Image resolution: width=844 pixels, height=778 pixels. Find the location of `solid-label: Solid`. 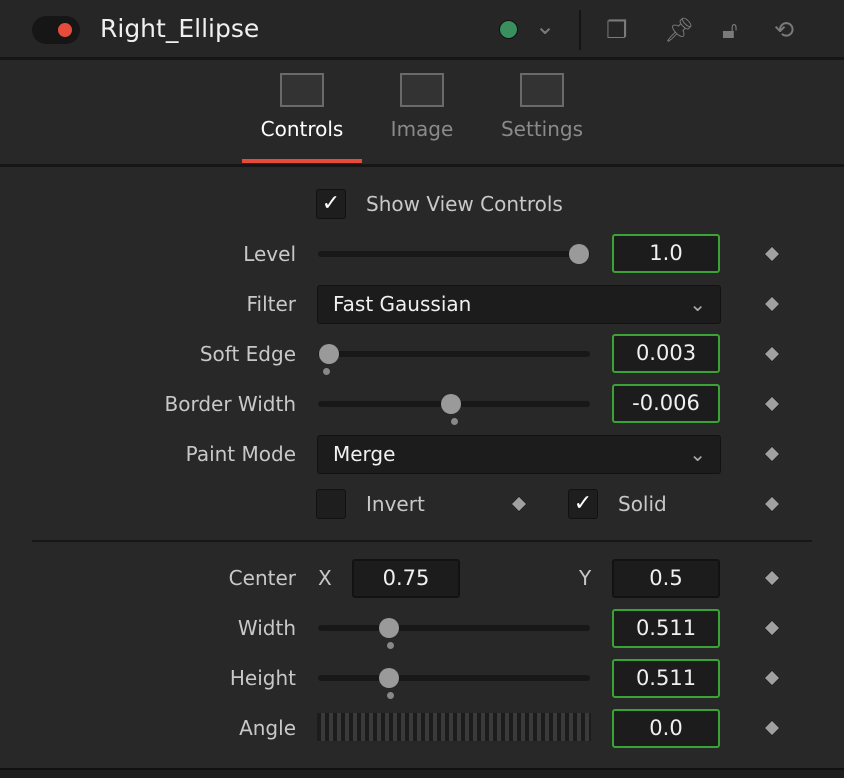

solid-label: Solid is located at coordinates (642, 504).